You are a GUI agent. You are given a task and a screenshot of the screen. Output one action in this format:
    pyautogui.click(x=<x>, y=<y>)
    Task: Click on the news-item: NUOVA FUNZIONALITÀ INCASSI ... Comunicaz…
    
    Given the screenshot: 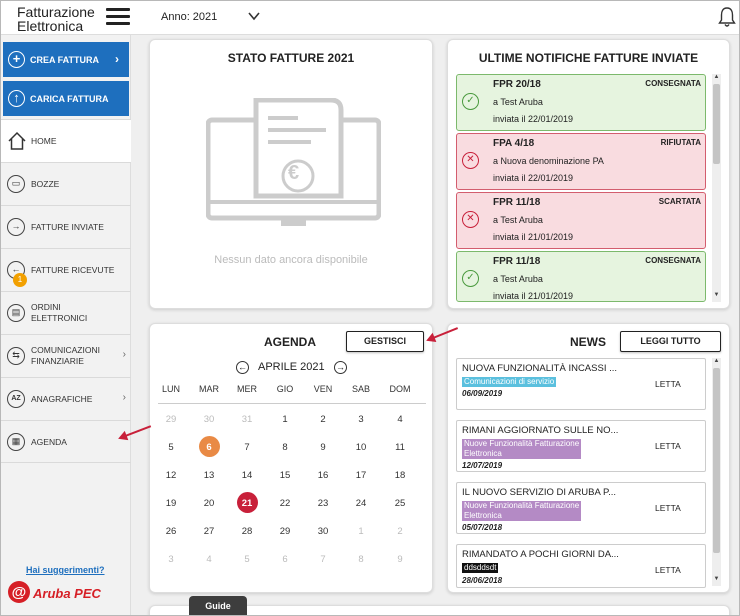 What is the action you would take?
    pyautogui.click(x=581, y=384)
    